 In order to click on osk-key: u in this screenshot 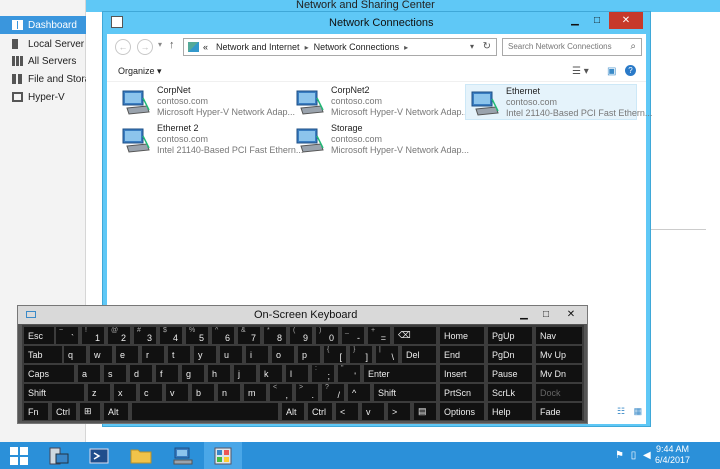, I will do `click(231, 354)`.